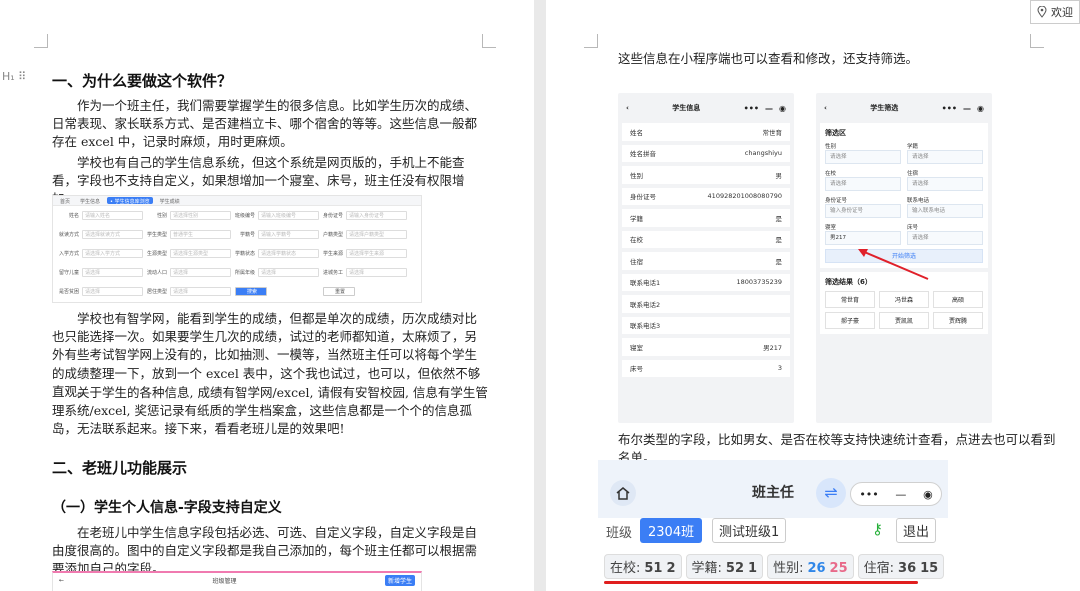 This screenshot has height=591, width=1080. I want to click on result-name: 高硕, so click(958, 299).